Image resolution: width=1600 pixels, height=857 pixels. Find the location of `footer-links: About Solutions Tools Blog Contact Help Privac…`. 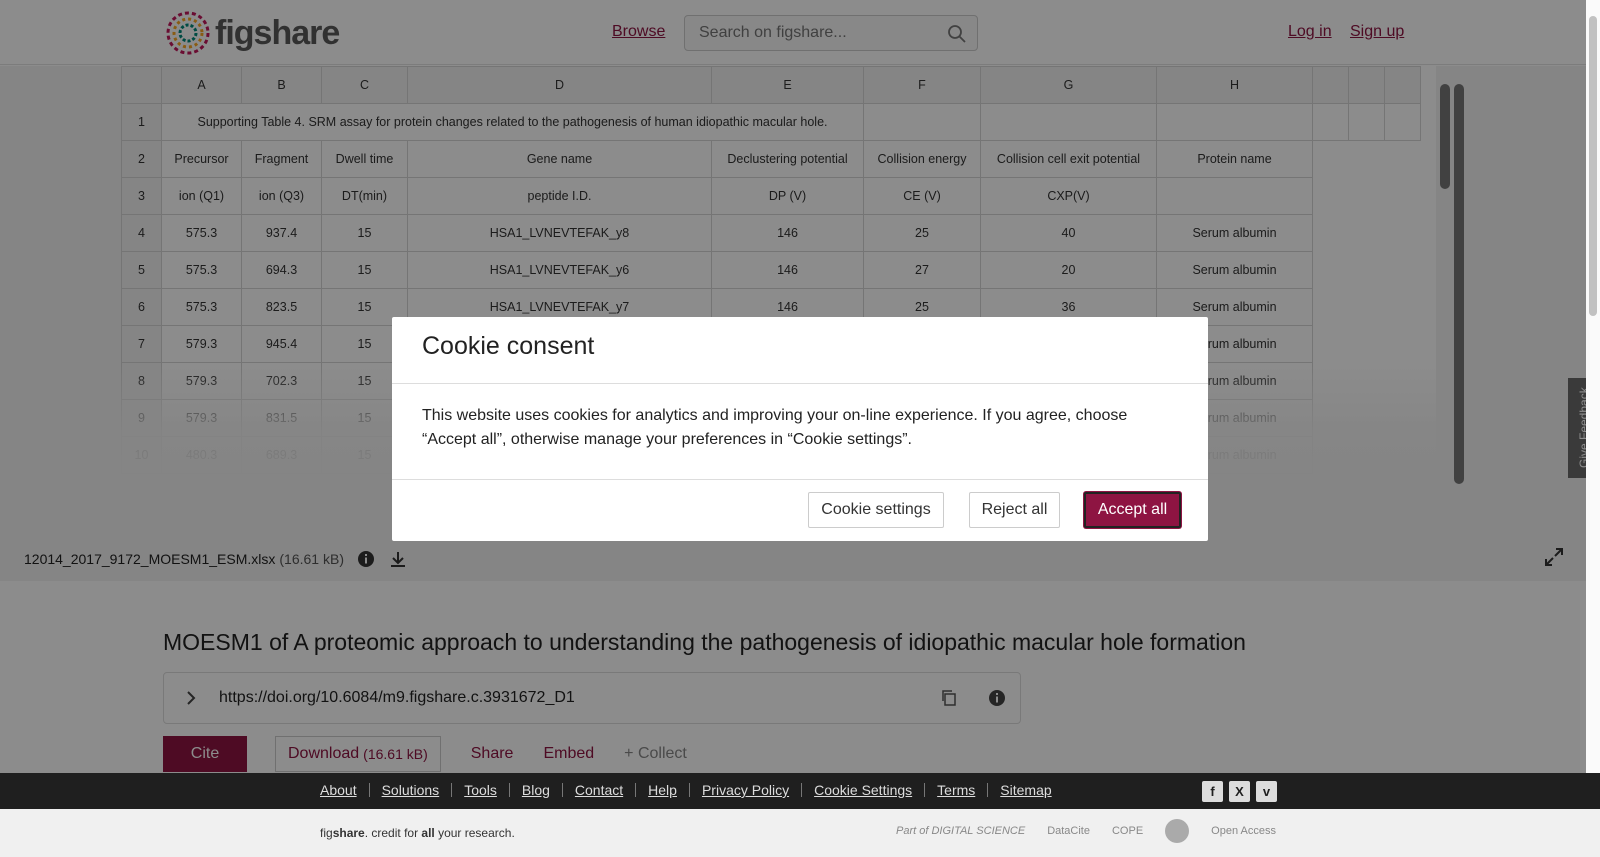

footer-links: About Solutions Tools Blog Contact Help Privac… is located at coordinates (692, 790).